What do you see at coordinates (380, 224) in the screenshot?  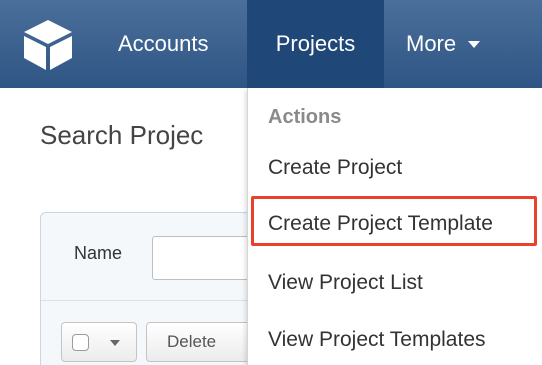 I see `menu-item-create-project-template: Create Project Template` at bounding box center [380, 224].